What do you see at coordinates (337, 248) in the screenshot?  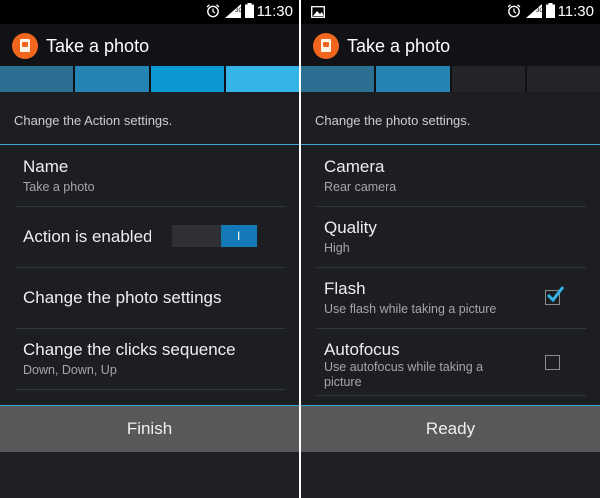 I see `setting-subtitle: High` at bounding box center [337, 248].